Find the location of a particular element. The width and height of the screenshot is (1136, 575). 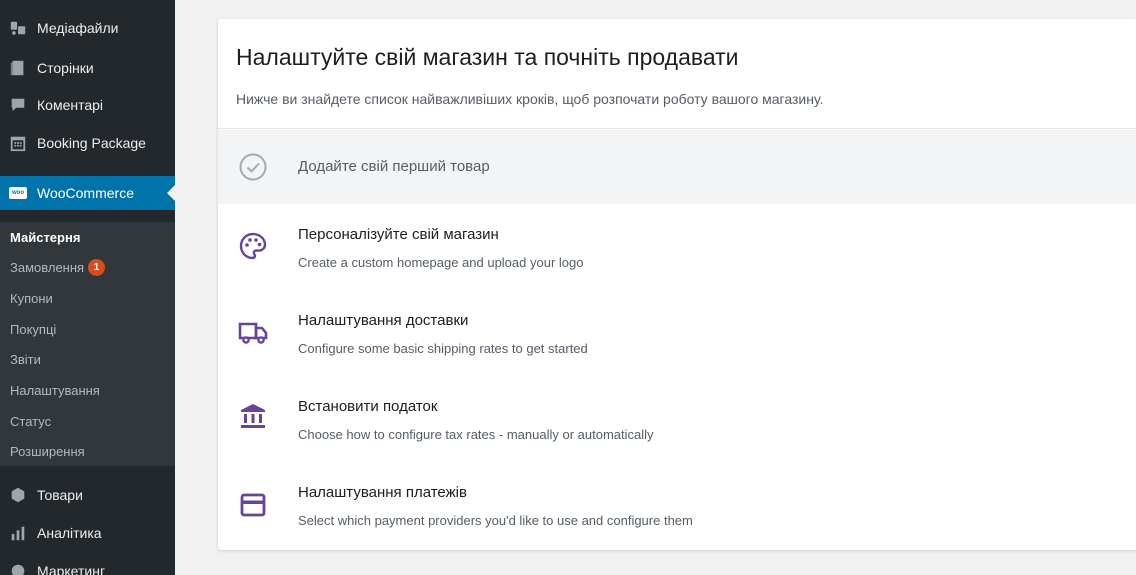

task-title: Персоналізуйте свій магазин is located at coordinates (398, 234).